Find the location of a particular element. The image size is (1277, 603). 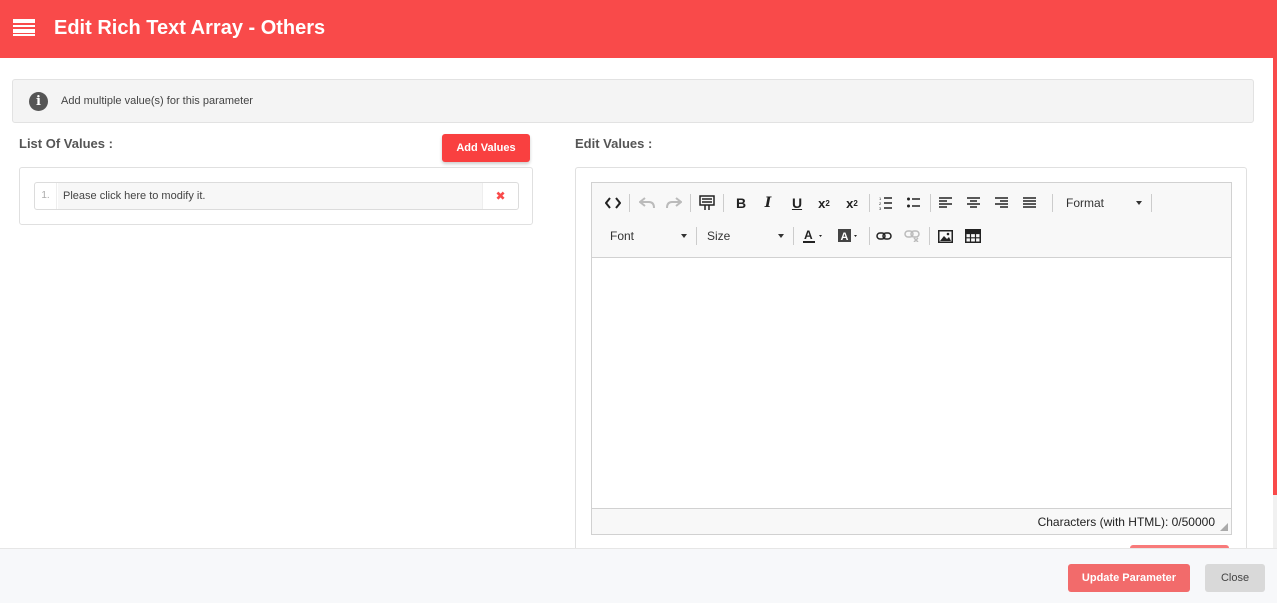

character-count: Characters (with HTML): 0/50000 is located at coordinates (1126, 522).